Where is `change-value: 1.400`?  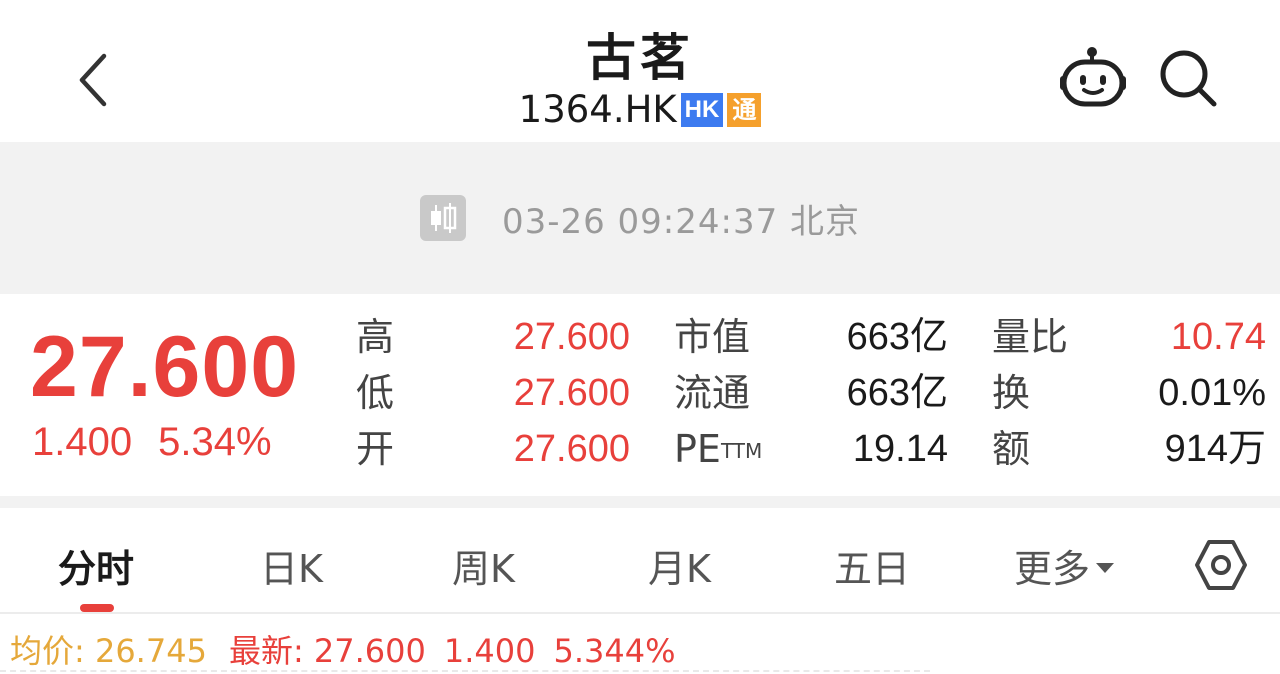
change-value: 1.400 is located at coordinates (82, 442).